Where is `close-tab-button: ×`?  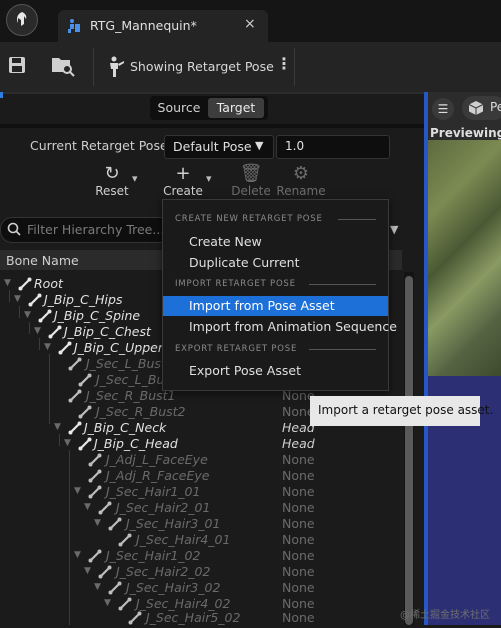 close-tab-button: × is located at coordinates (250, 24).